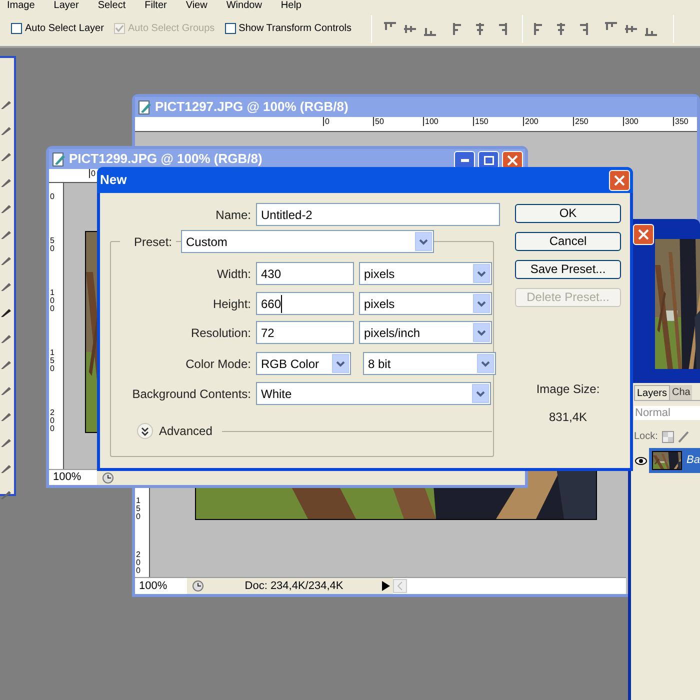 This screenshot has width=700, height=700. What do you see at coordinates (680, 121) in the screenshot?
I see `ruler-label: 350` at bounding box center [680, 121].